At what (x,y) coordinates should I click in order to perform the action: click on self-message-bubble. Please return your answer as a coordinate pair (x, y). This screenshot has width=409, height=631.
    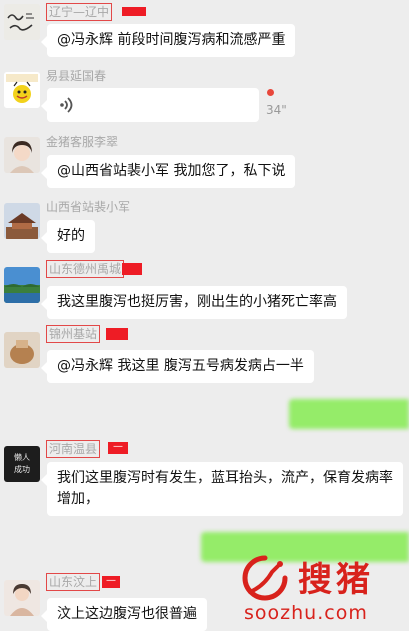
    Looking at the image, I should click on (349, 414).